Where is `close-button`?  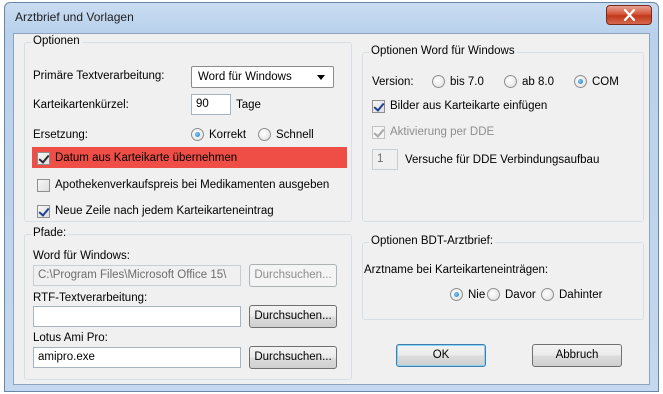
close-button is located at coordinates (629, 15).